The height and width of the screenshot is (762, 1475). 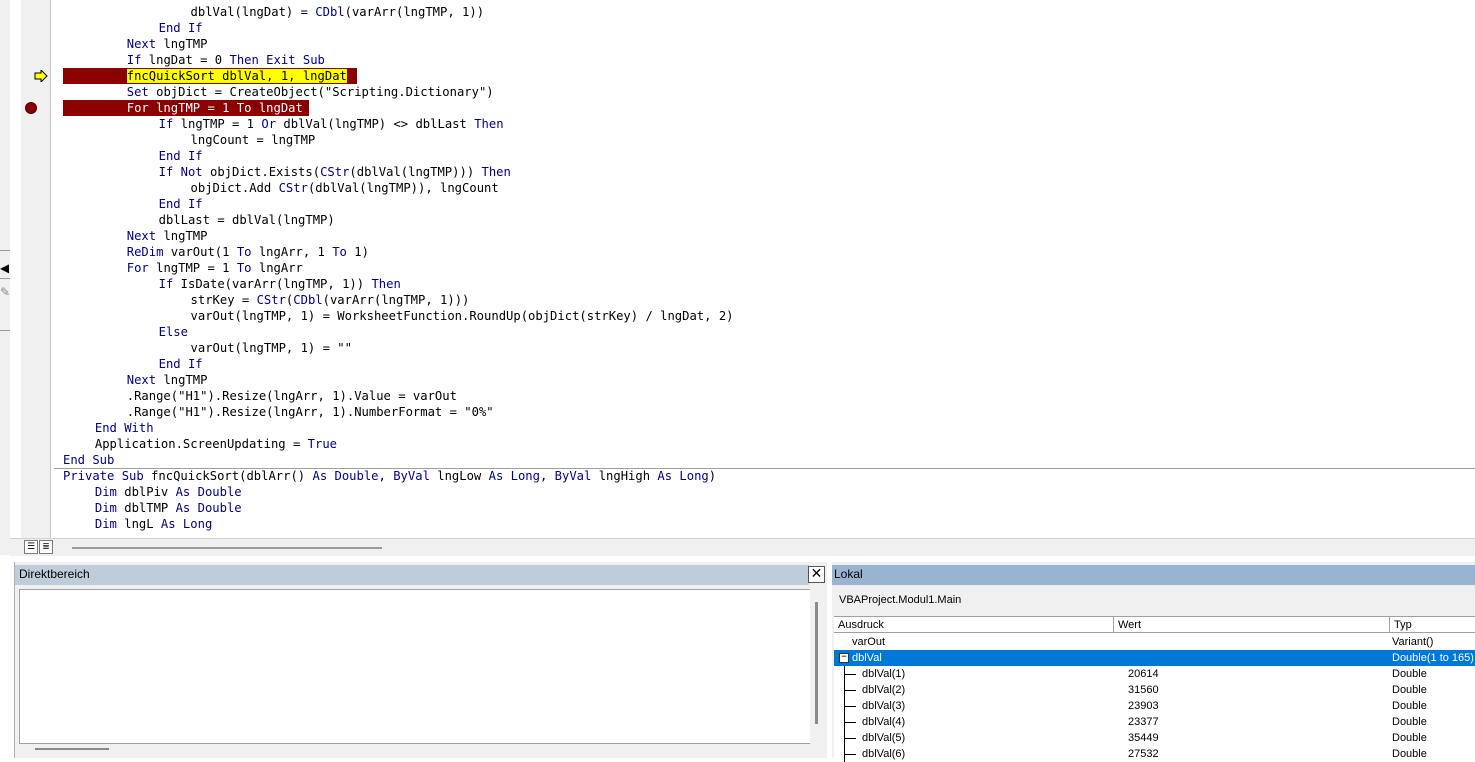 What do you see at coordinates (1143, 706) in the screenshot?
I see `locals-value: 23903` at bounding box center [1143, 706].